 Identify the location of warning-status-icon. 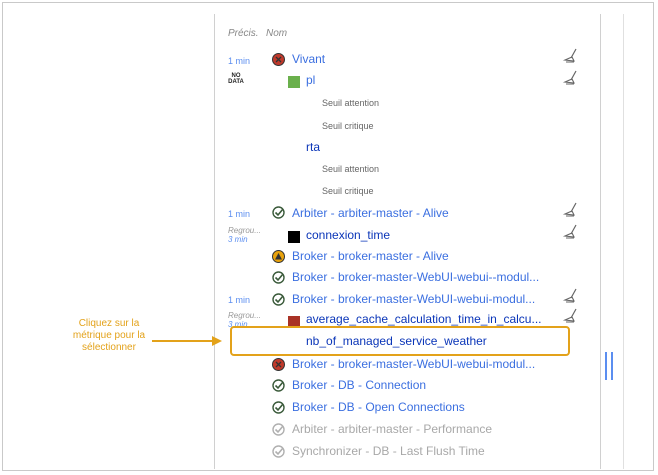
(278, 256).